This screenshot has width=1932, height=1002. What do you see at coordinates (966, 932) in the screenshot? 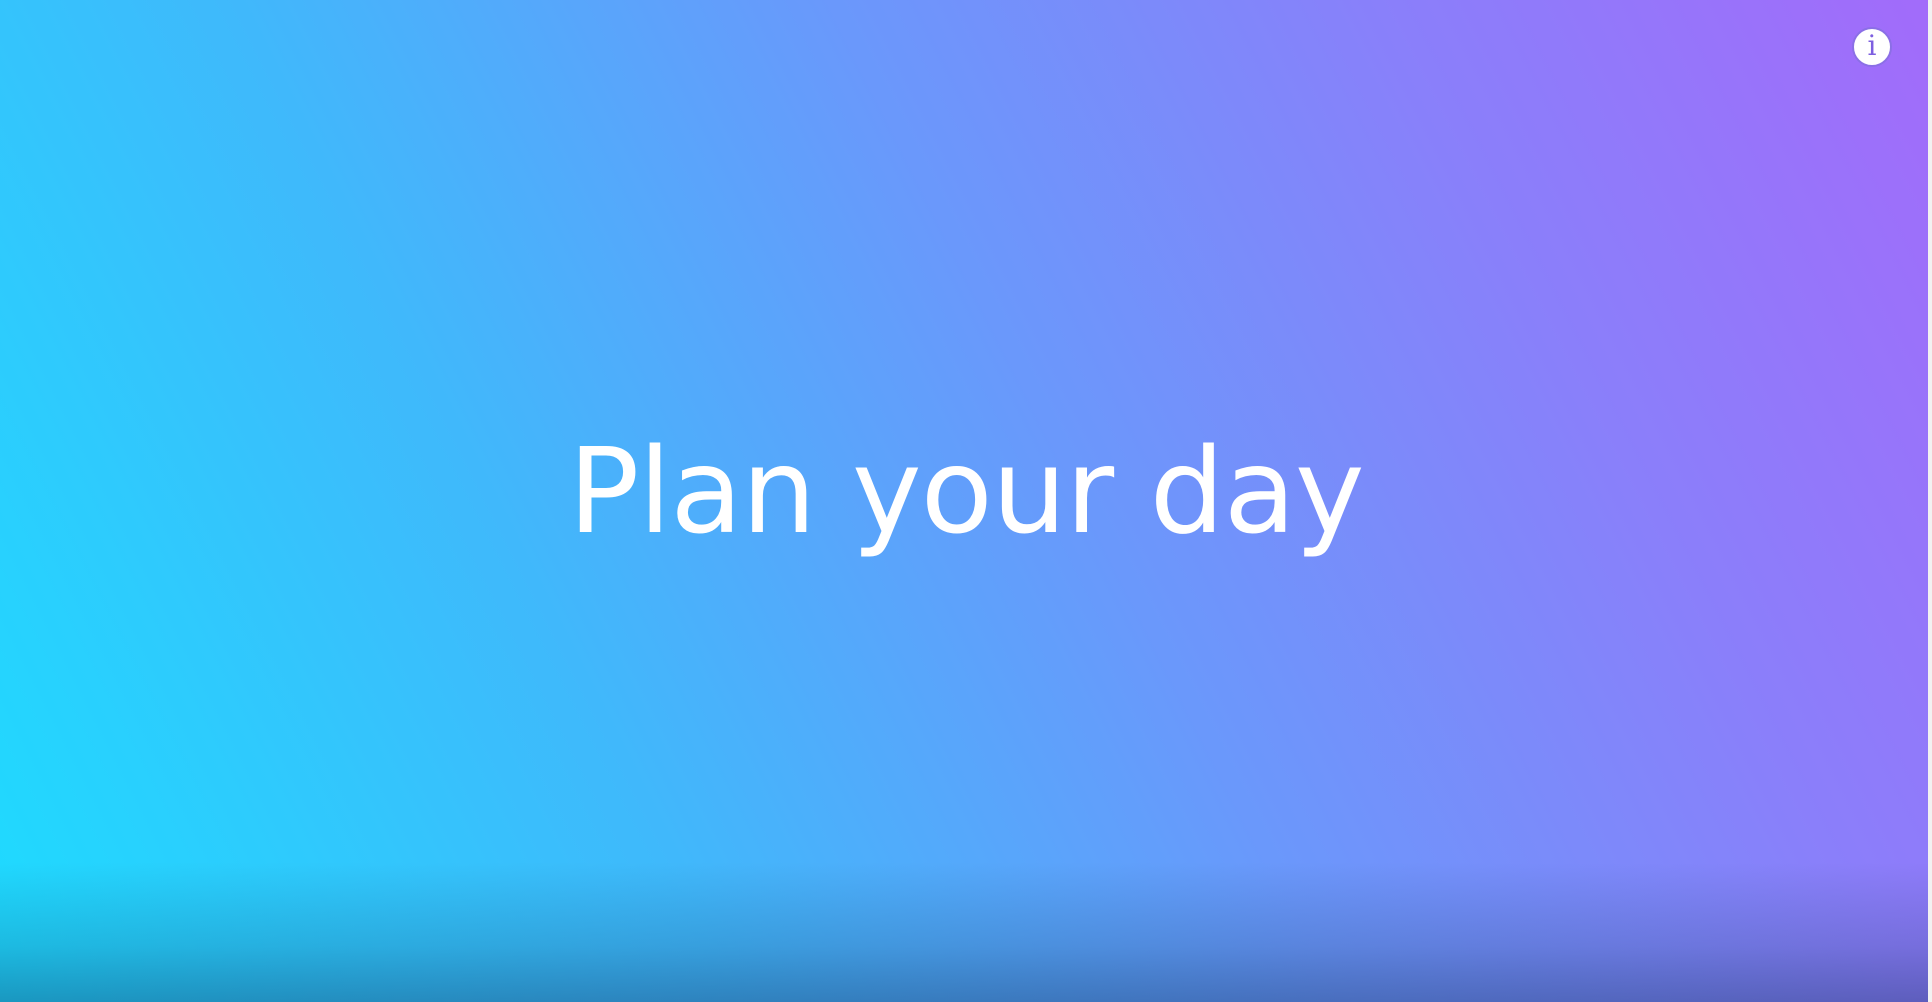
I see `bottom-shade` at bounding box center [966, 932].